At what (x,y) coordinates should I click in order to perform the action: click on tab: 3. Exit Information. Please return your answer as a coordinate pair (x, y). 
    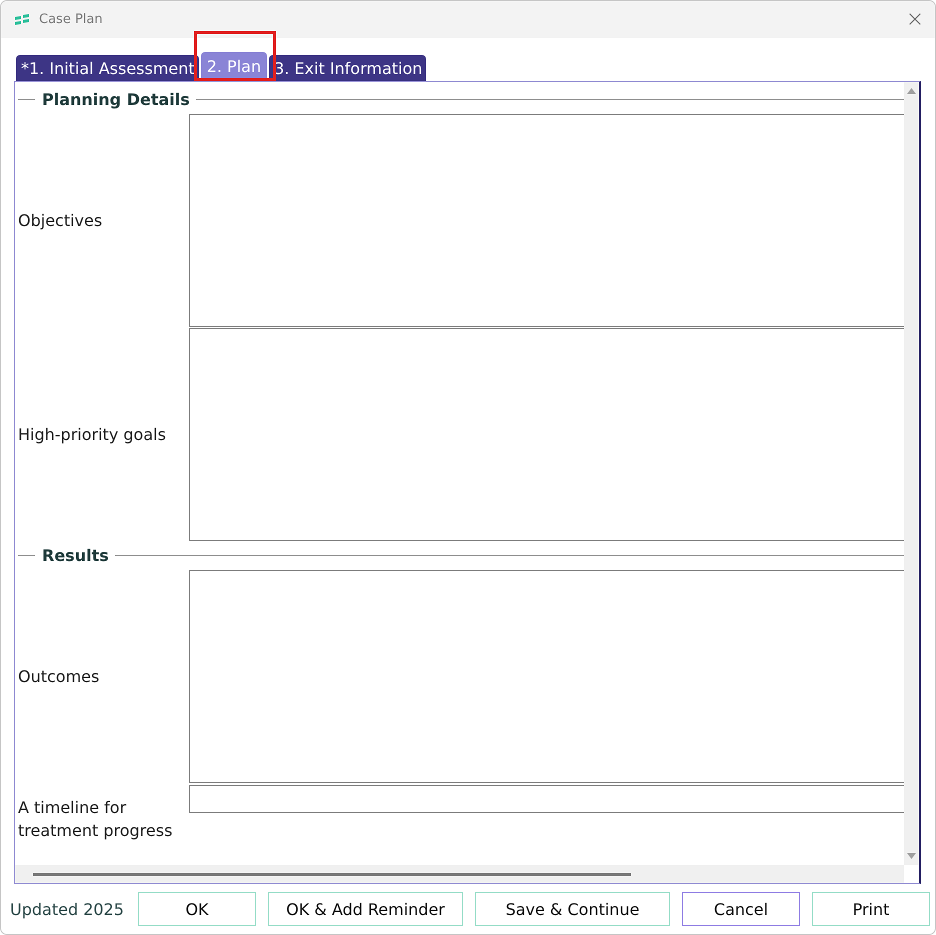
    Looking at the image, I should click on (347, 68).